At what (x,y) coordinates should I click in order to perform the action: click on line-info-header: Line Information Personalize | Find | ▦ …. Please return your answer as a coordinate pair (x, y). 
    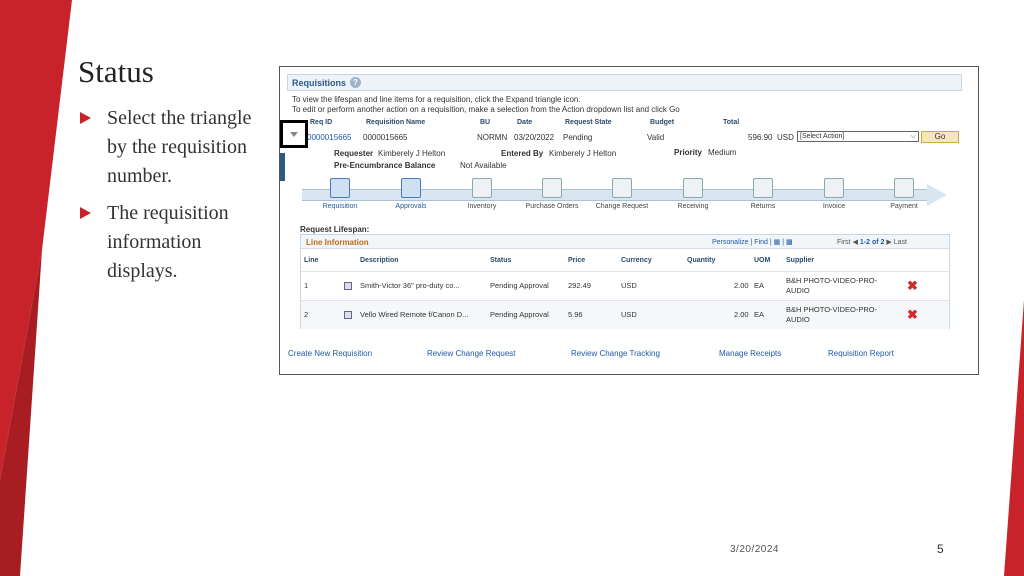
    Looking at the image, I should click on (625, 242).